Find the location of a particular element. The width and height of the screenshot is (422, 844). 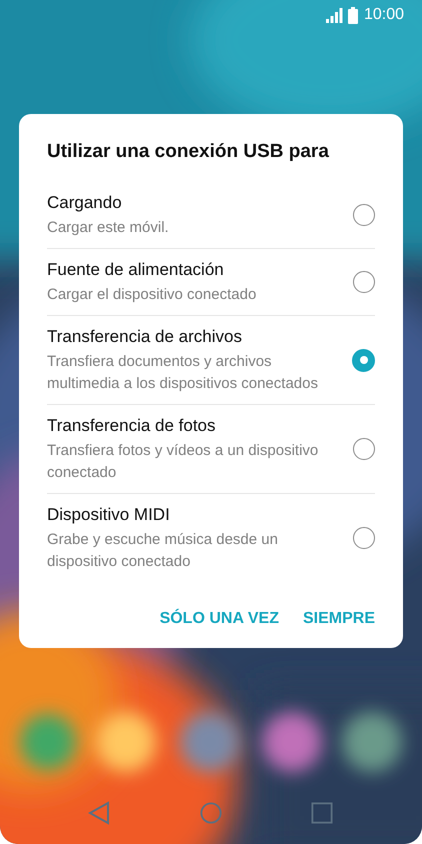

option-title: Transferencia de fotos is located at coordinates (188, 426).